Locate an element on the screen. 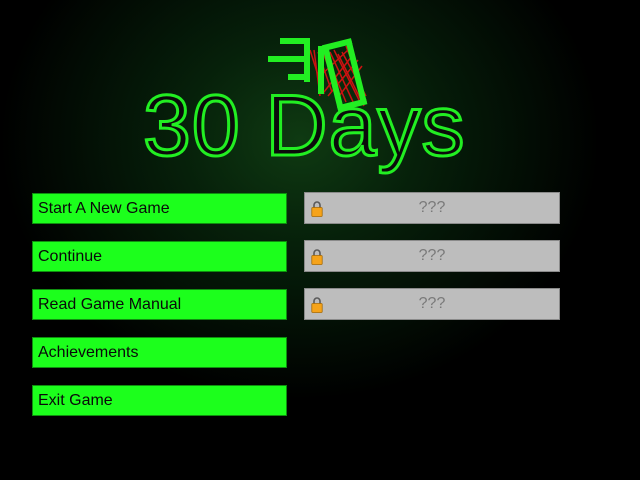  start-new-game-button: Start A New Game is located at coordinates (159, 208).